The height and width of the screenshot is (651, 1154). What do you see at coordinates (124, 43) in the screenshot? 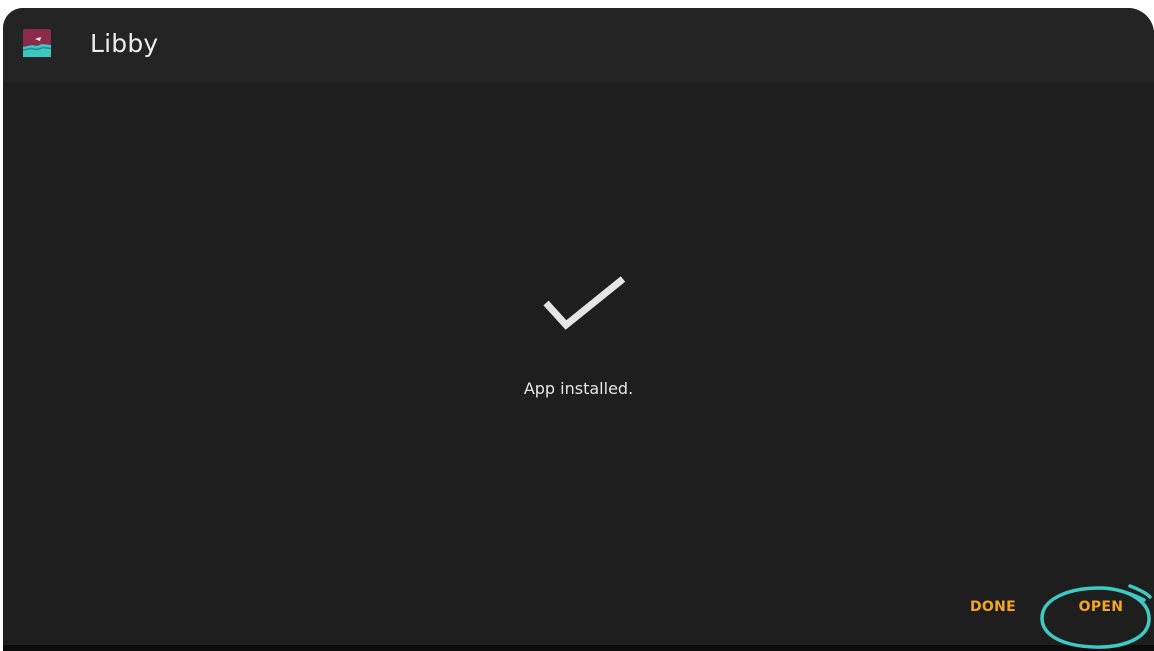
I see `app-title: Libby` at bounding box center [124, 43].